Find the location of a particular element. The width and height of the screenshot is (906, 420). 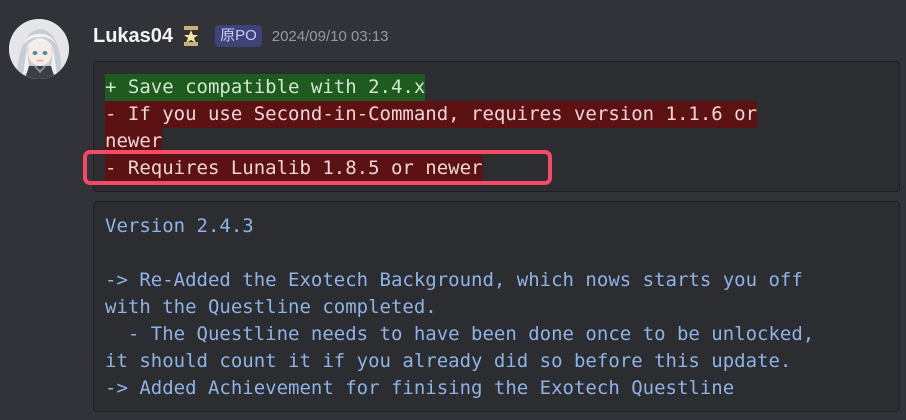

notes-line is located at coordinates (497, 253).